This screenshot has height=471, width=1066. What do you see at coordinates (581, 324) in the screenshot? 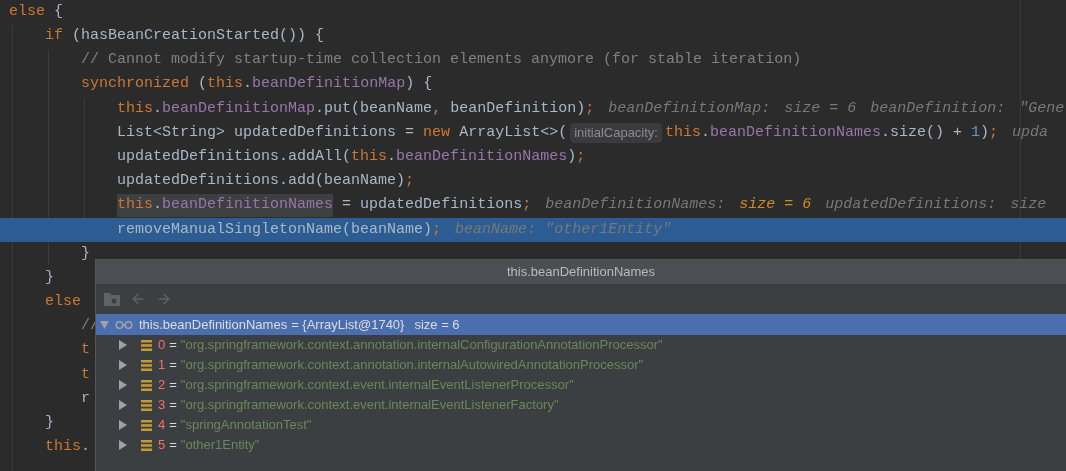
I see `tree-row: this.beanDefinitionNames = {ArrayList@1740} size = 6` at bounding box center [581, 324].